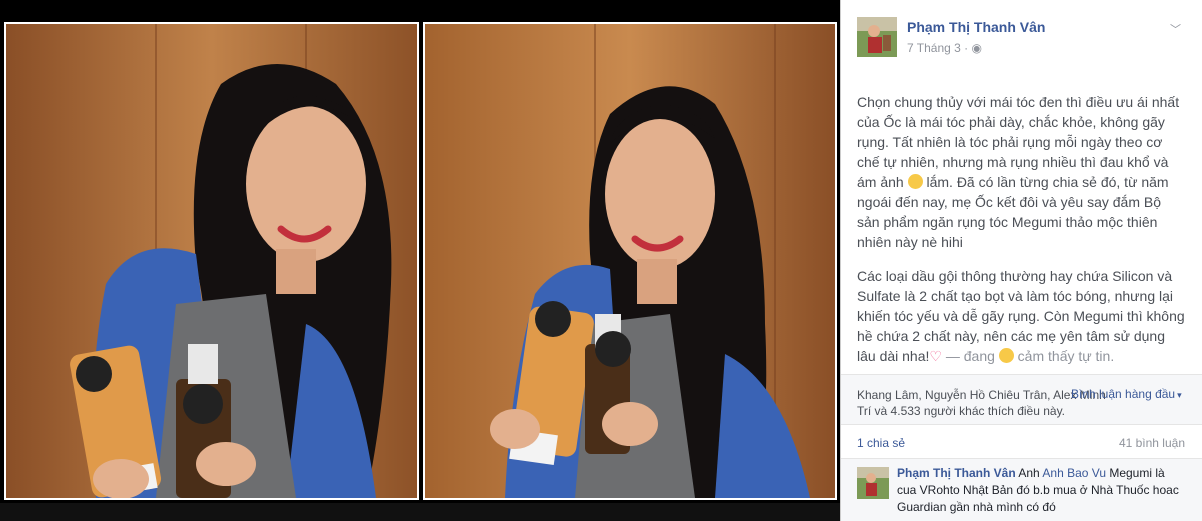 The width and height of the screenshot is (1202, 521). What do you see at coordinates (1152, 443) in the screenshot?
I see `comments-count: 41 bình luận` at bounding box center [1152, 443].